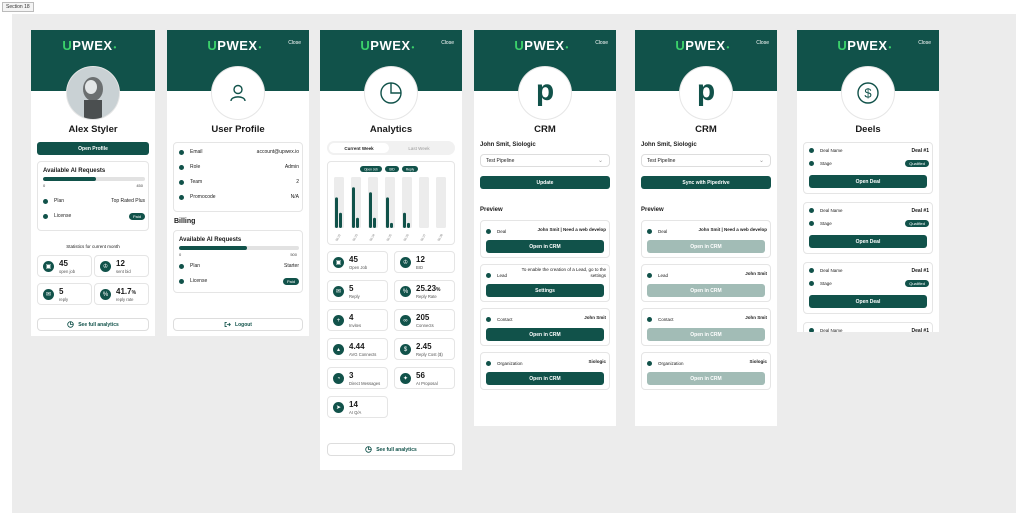  What do you see at coordinates (420, 259) in the screenshot?
I see `stat-number: 12` at bounding box center [420, 259].